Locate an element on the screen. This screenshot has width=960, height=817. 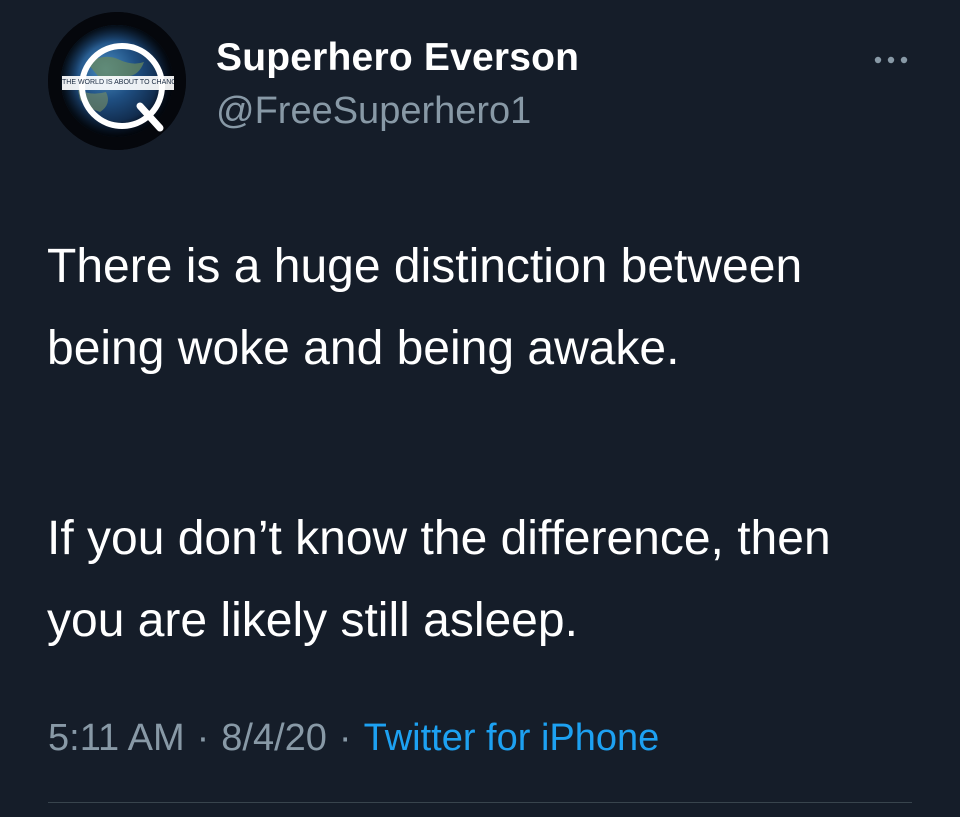
user-handle: @FreeSuperhero1 is located at coordinates (373, 111).